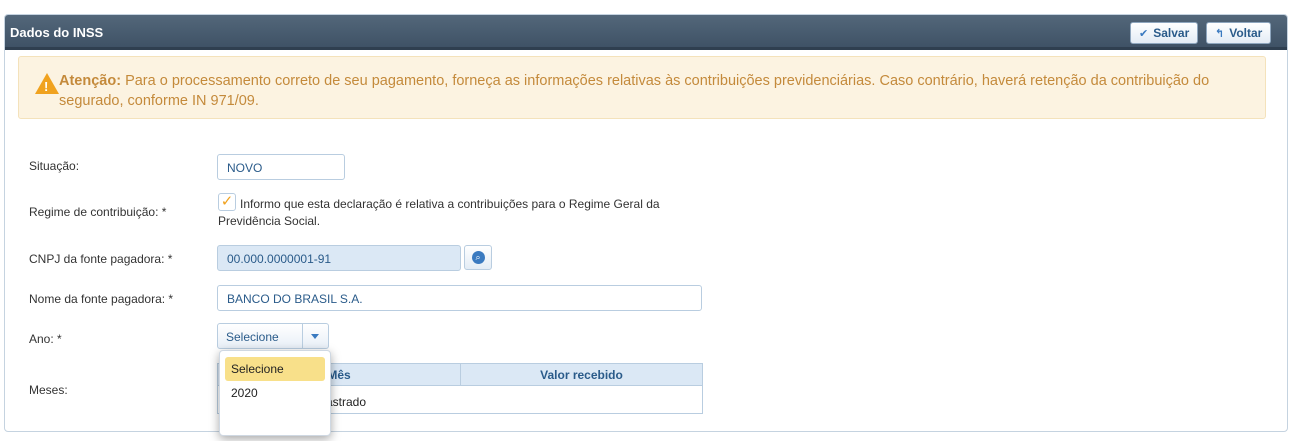  I want to click on situacao-field: NOVO, so click(281, 167).